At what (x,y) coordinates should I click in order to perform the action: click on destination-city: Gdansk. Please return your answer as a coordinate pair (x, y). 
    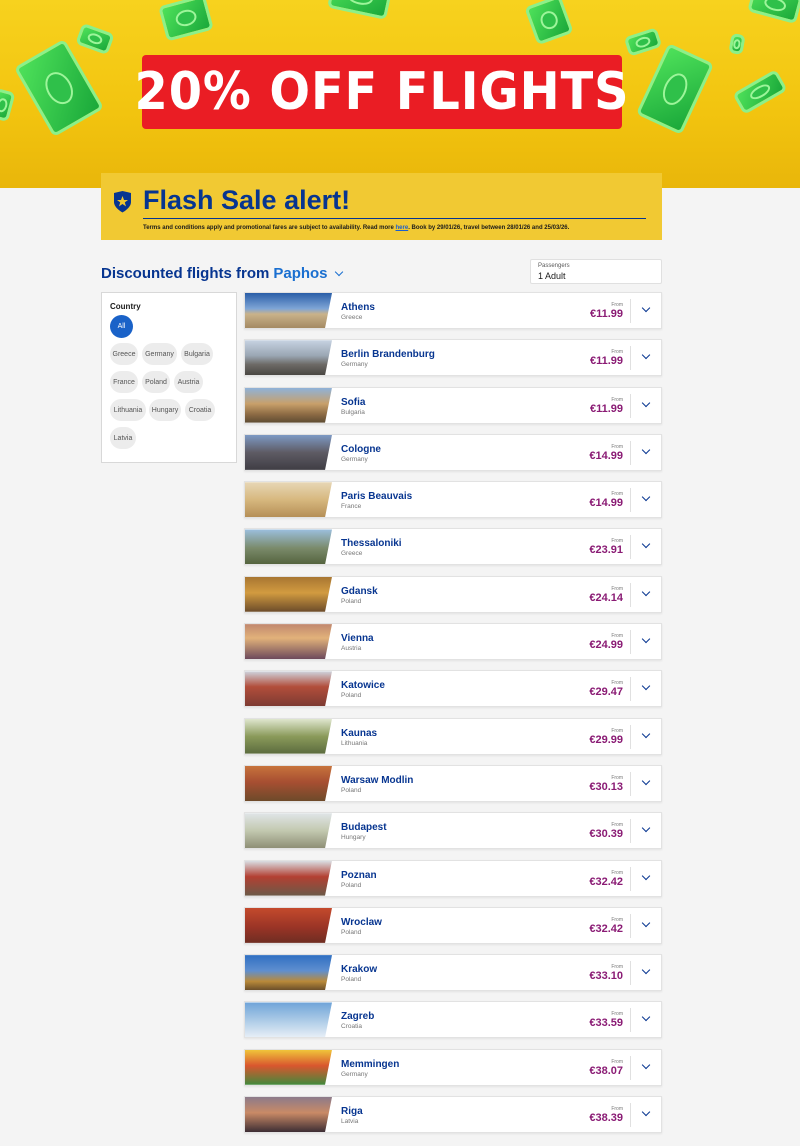
    Looking at the image, I should click on (359, 591).